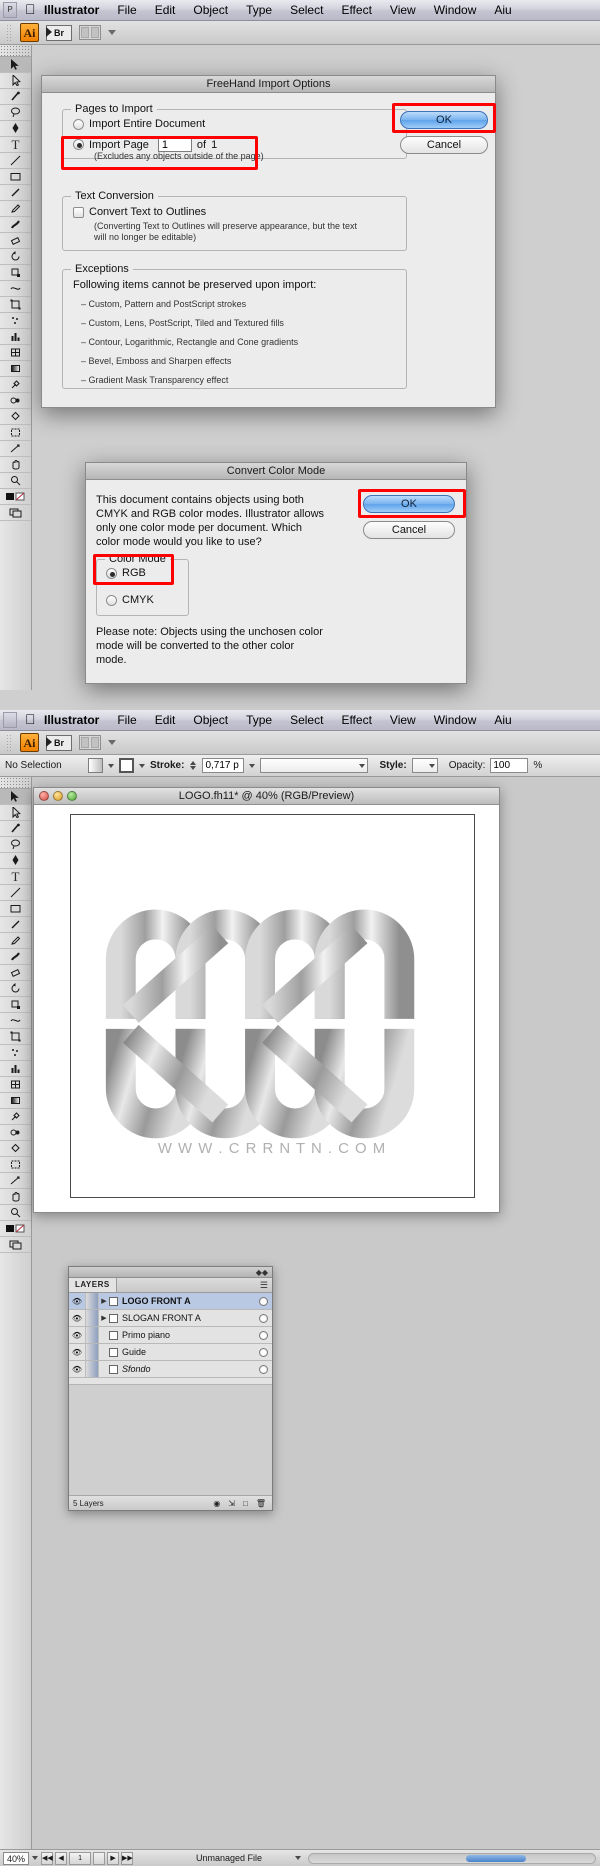 The width and height of the screenshot is (600, 1866). I want to click on tool-zoom, so click(15, 481).